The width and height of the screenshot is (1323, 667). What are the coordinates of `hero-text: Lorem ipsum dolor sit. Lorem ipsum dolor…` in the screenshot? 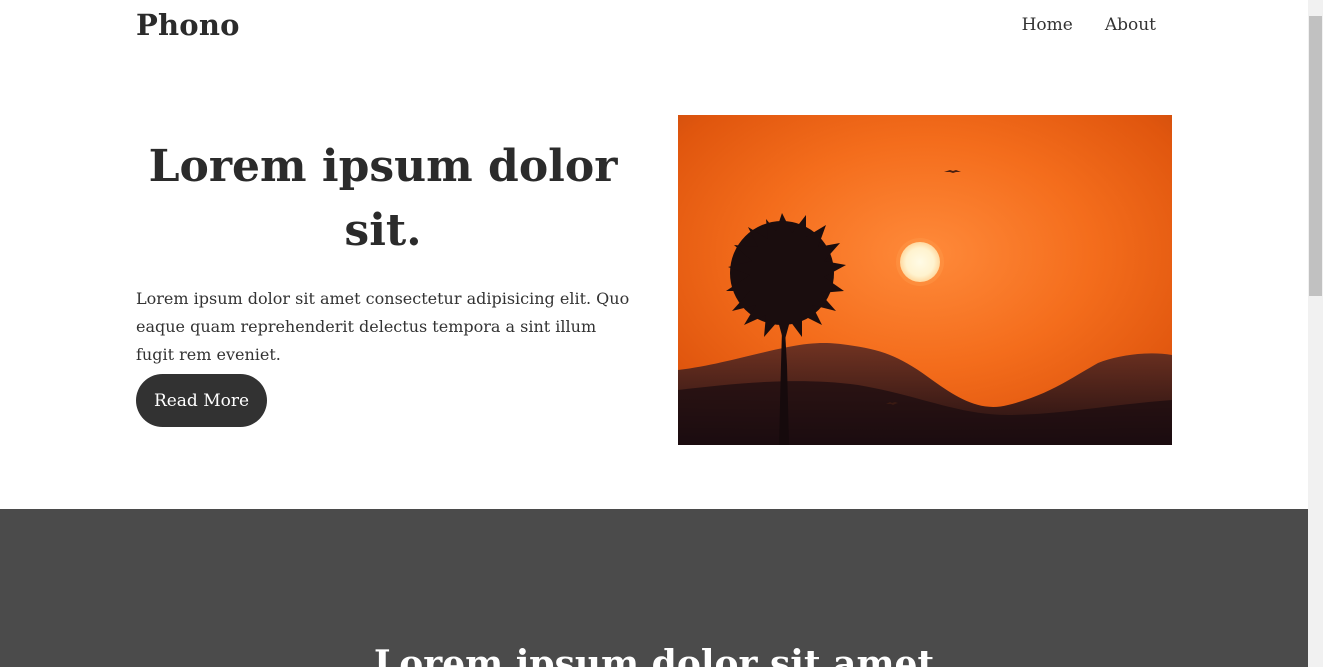 It's located at (383, 252).